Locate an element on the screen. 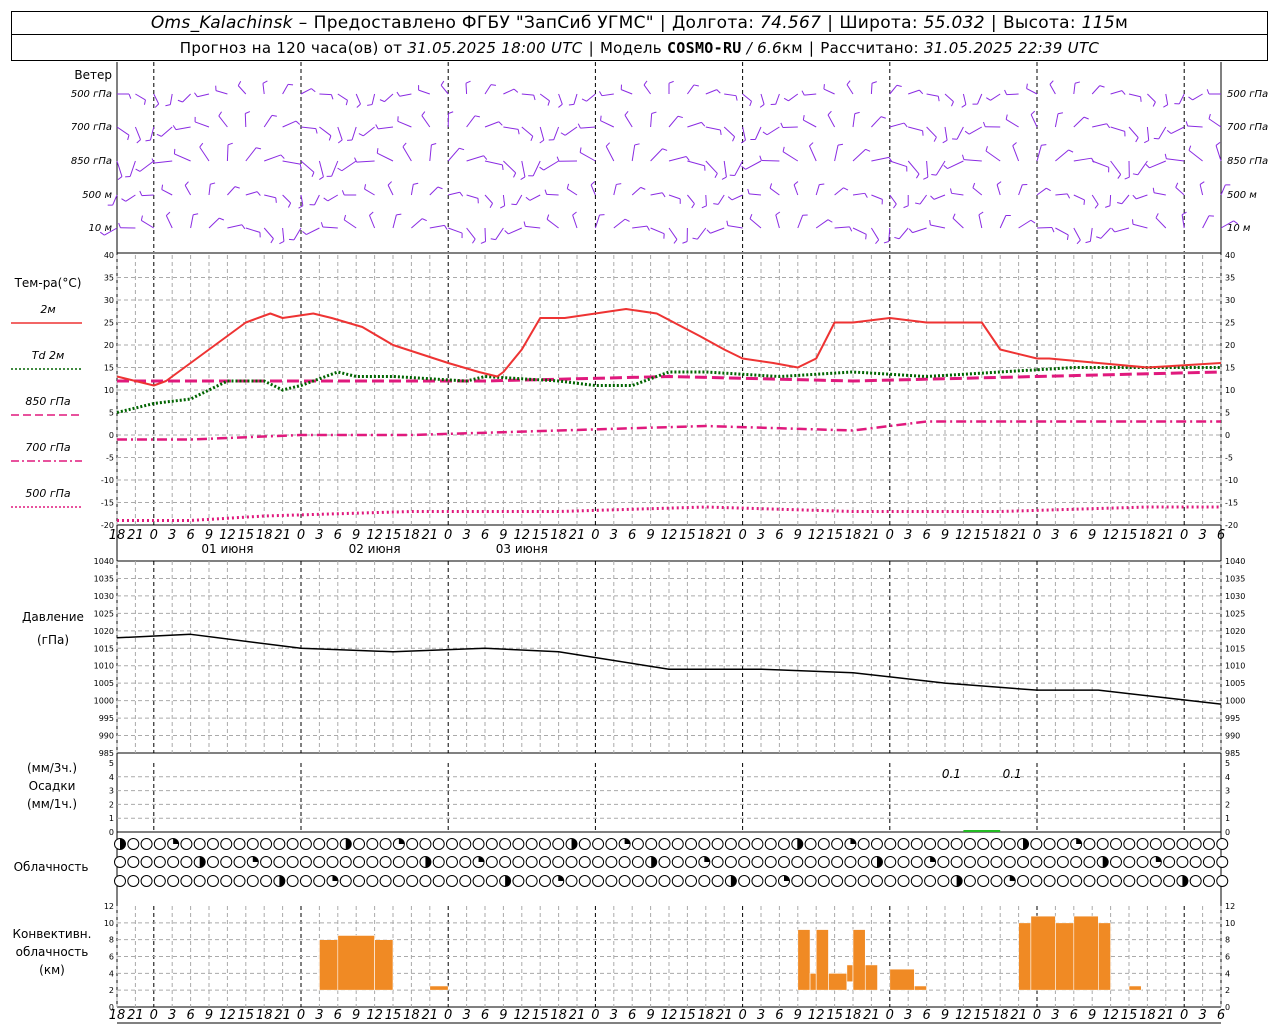 The height and width of the screenshot is (1024, 1280). conv-xtick-label: 3 is located at coordinates (908, 1015).